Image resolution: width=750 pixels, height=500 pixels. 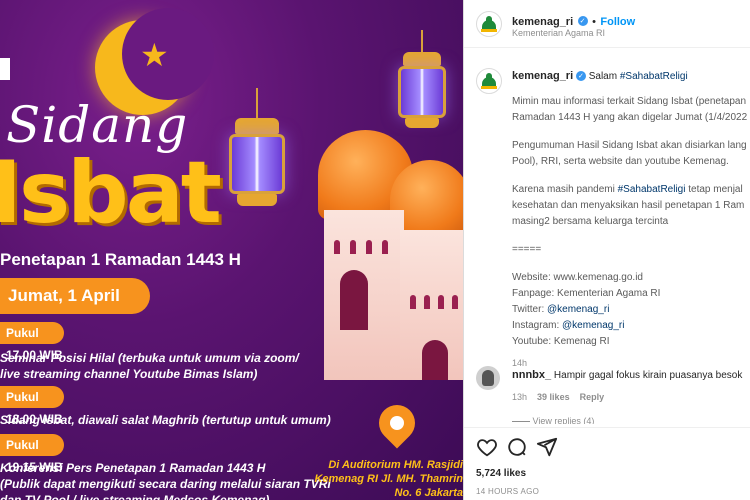 I want to click on post-timestamp: 14 HOURS AGO, so click(x=507, y=491).